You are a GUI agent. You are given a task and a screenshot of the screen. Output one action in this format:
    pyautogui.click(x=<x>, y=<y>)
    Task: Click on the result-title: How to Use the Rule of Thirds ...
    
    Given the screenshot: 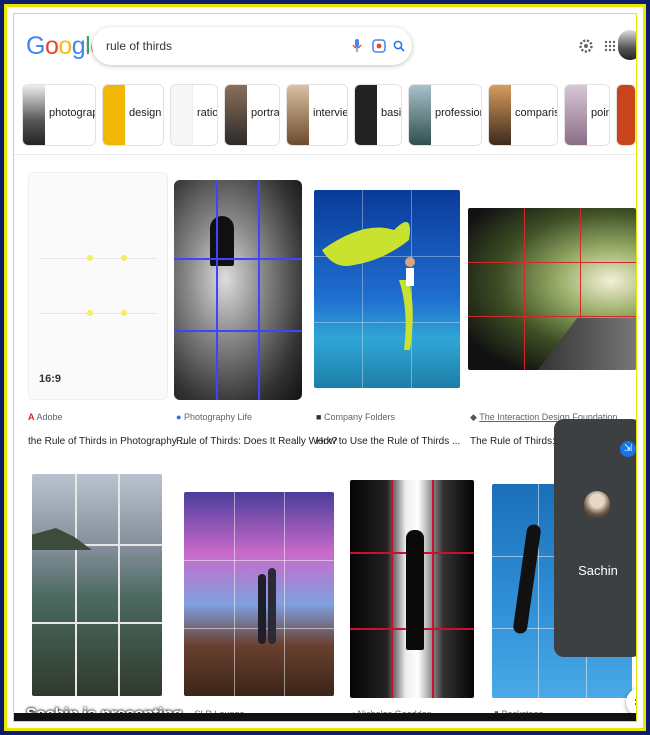 What is the action you would take?
    pyautogui.click(x=388, y=441)
    